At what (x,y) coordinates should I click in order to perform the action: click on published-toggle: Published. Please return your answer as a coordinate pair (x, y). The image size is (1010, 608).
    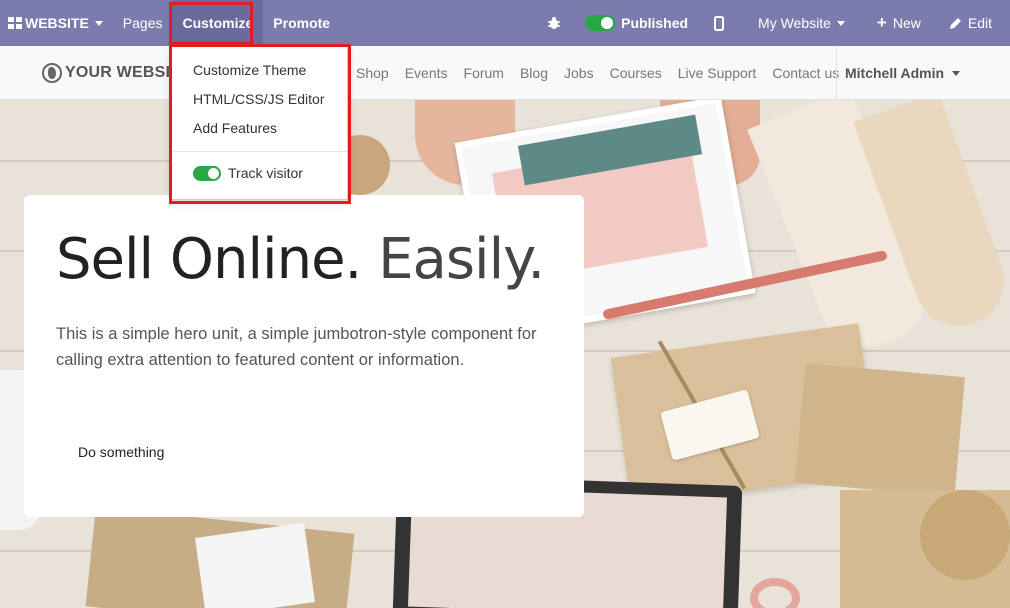
    Looking at the image, I should click on (636, 23).